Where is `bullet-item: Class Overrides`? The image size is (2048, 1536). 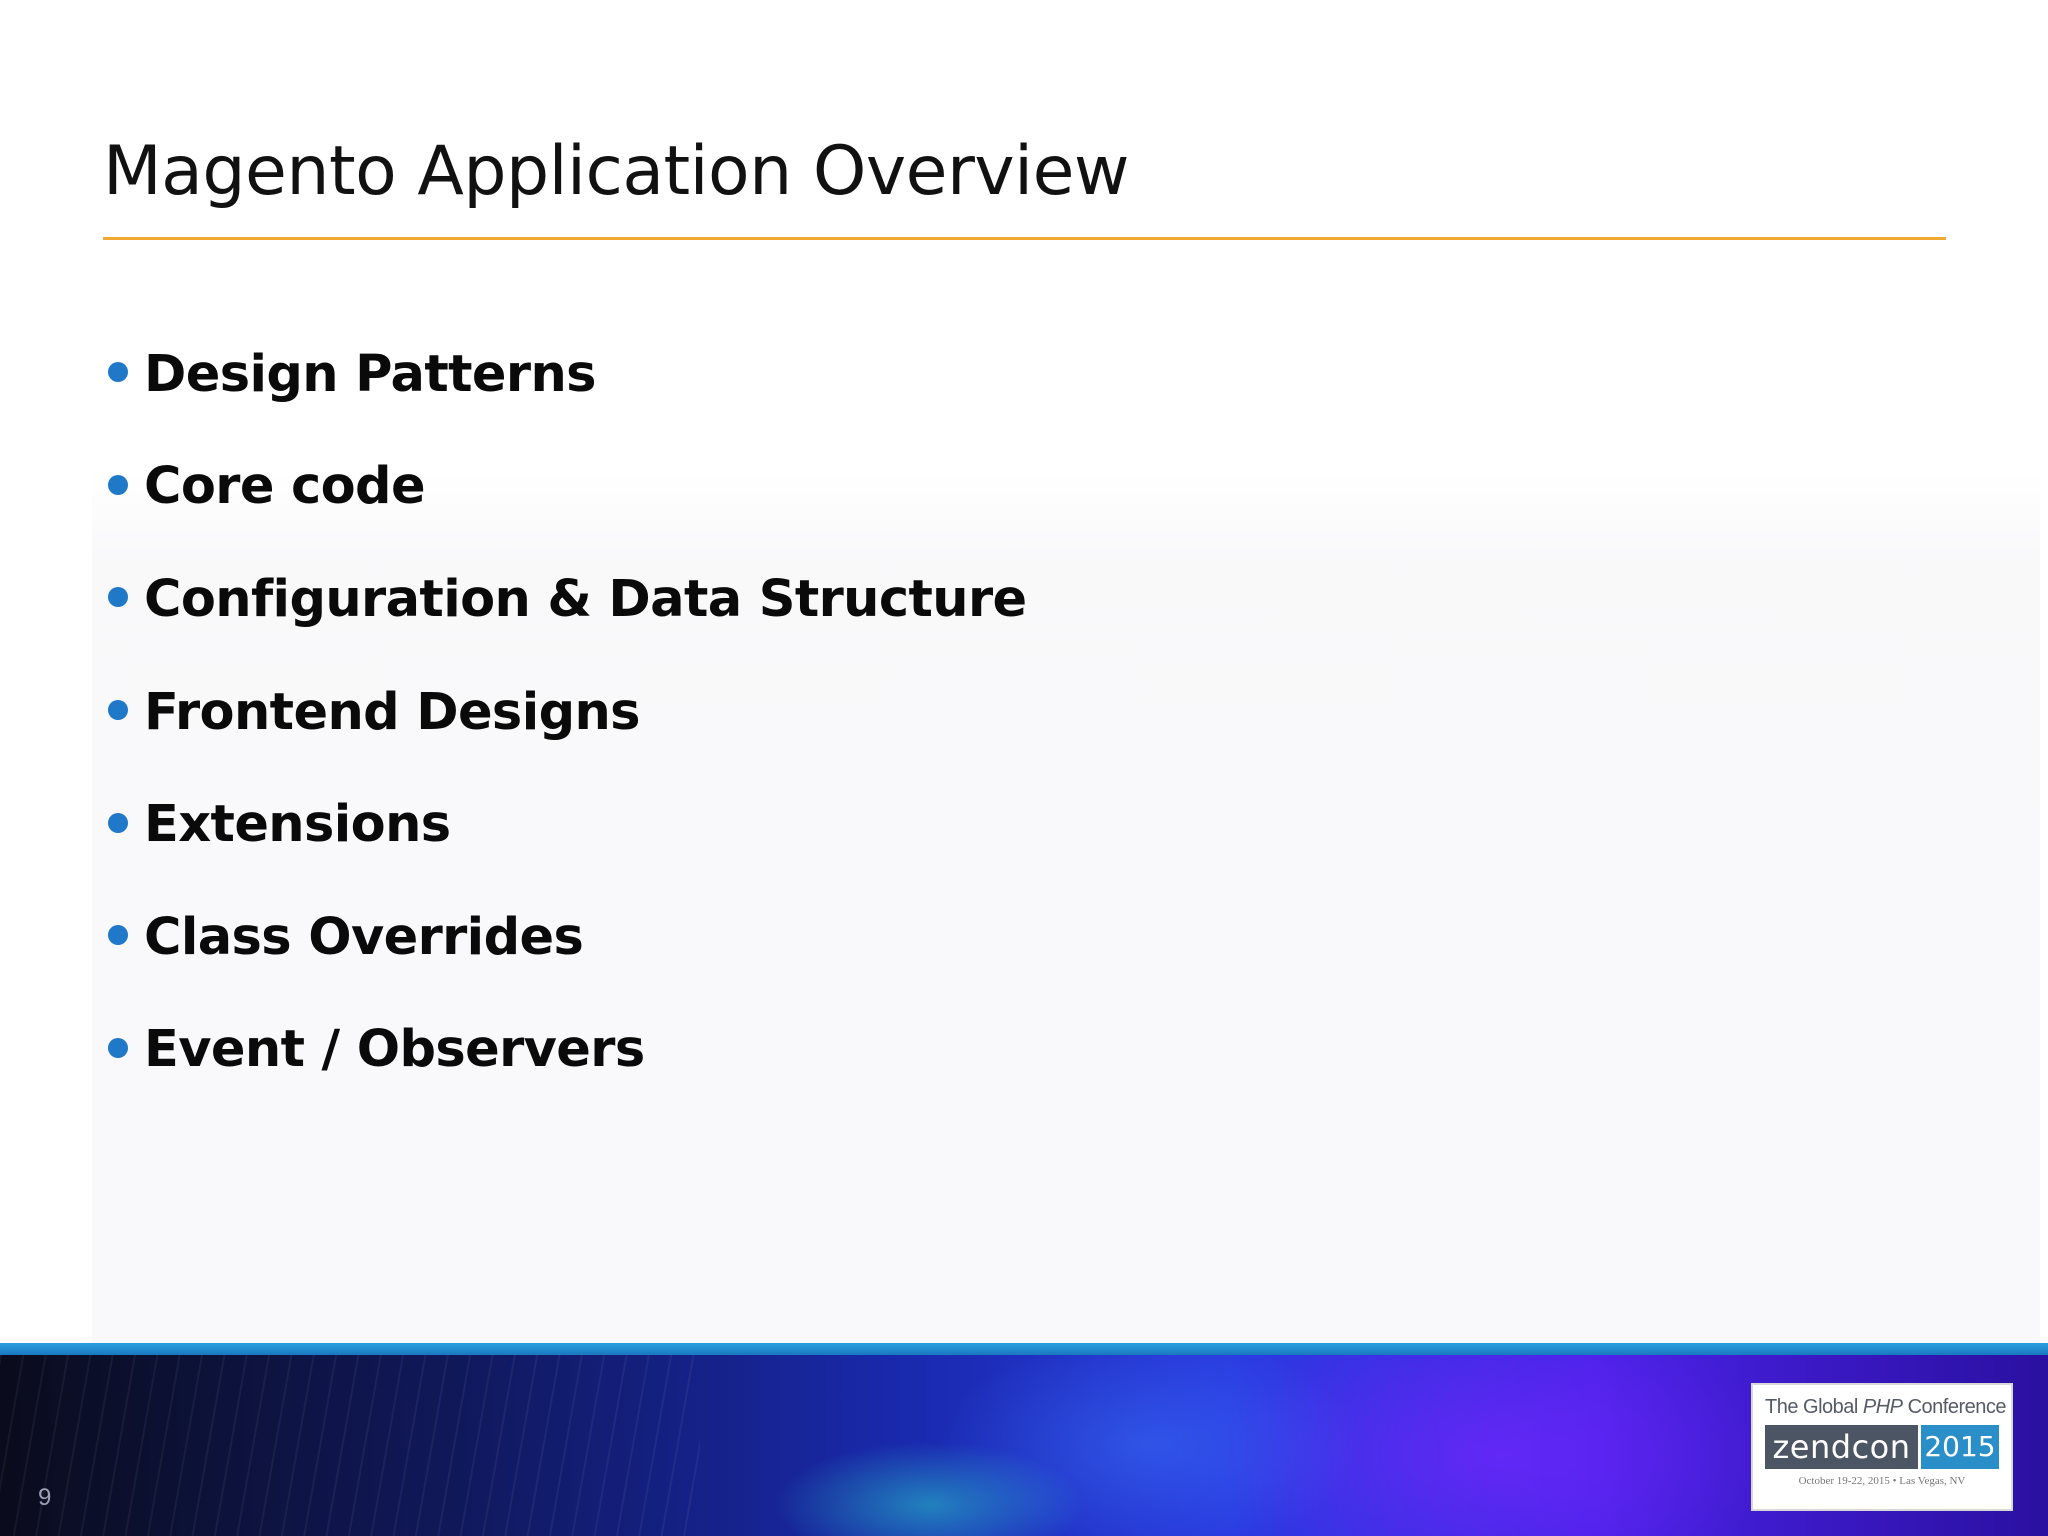 bullet-item: Class Overrides is located at coordinates (567, 937).